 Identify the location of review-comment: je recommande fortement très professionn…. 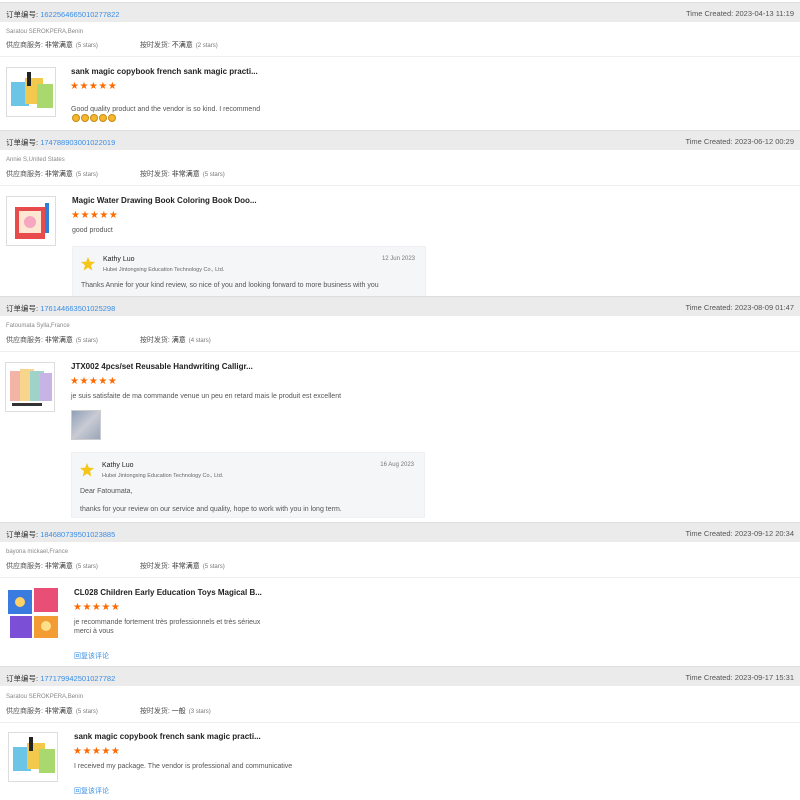
(167, 627).